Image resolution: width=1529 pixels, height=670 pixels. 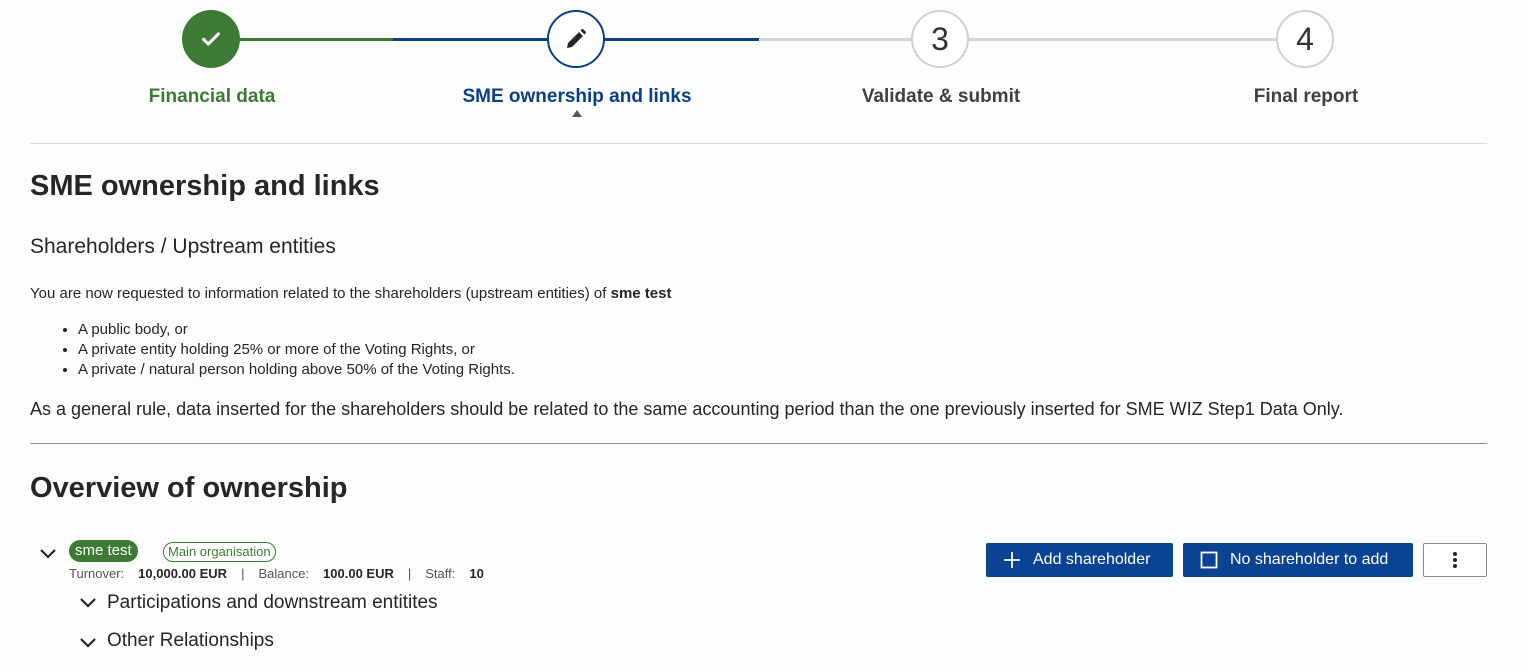 What do you see at coordinates (48, 554) in the screenshot?
I see `org-collapse-chevron-icon` at bounding box center [48, 554].